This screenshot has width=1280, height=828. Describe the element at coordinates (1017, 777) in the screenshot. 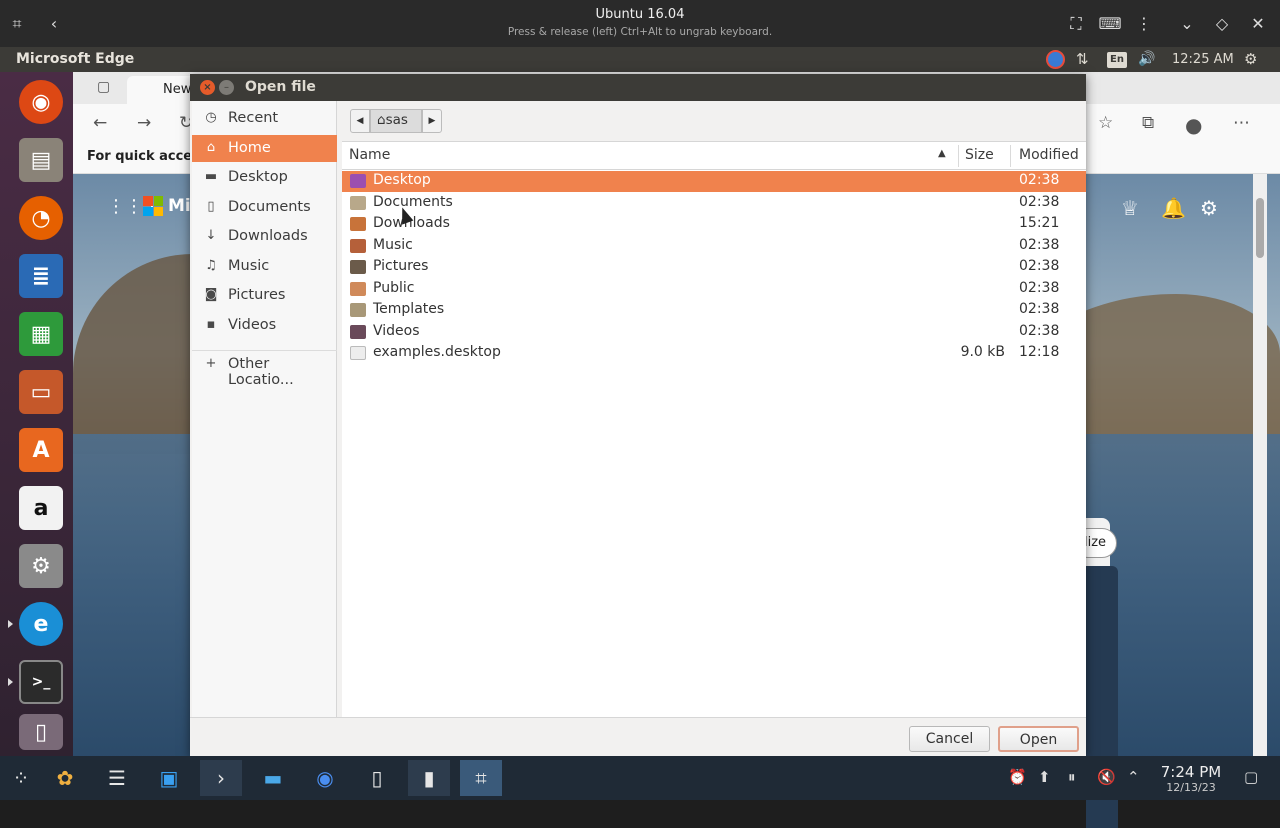

I see `alarm-icon: ⏰` at that location.